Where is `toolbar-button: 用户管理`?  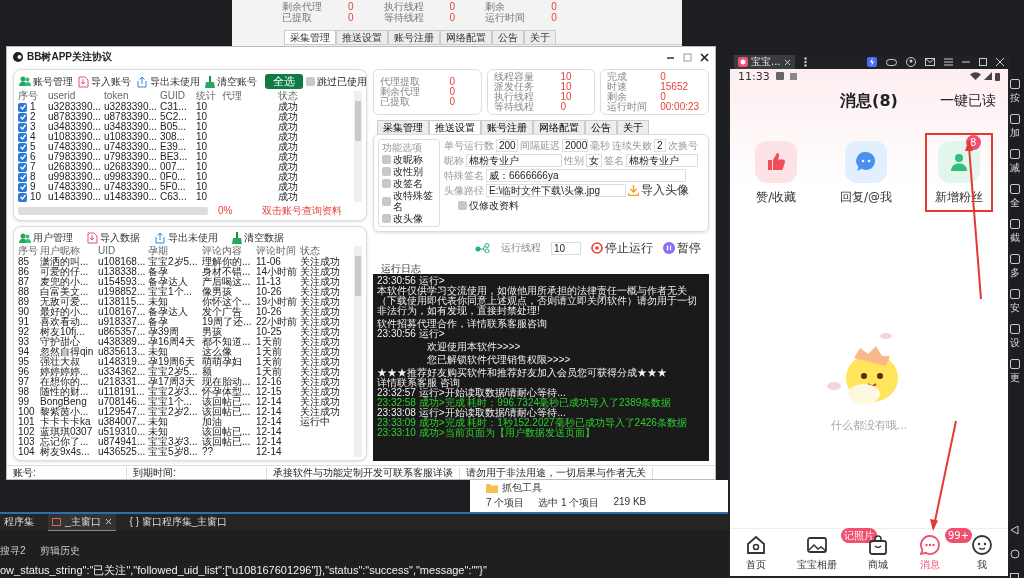
toolbar-button: 用户管理 is located at coordinates (46, 238).